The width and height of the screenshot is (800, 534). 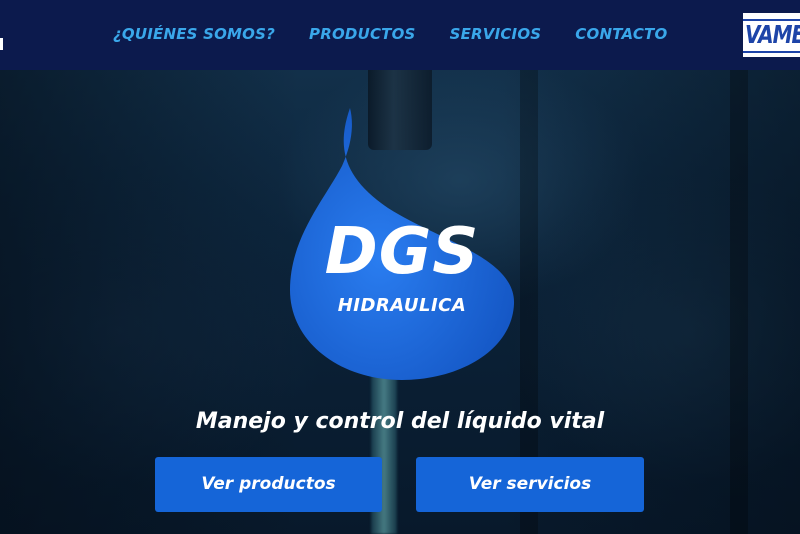 I want to click on view-services-button: Ver servicios, so click(x=530, y=484).